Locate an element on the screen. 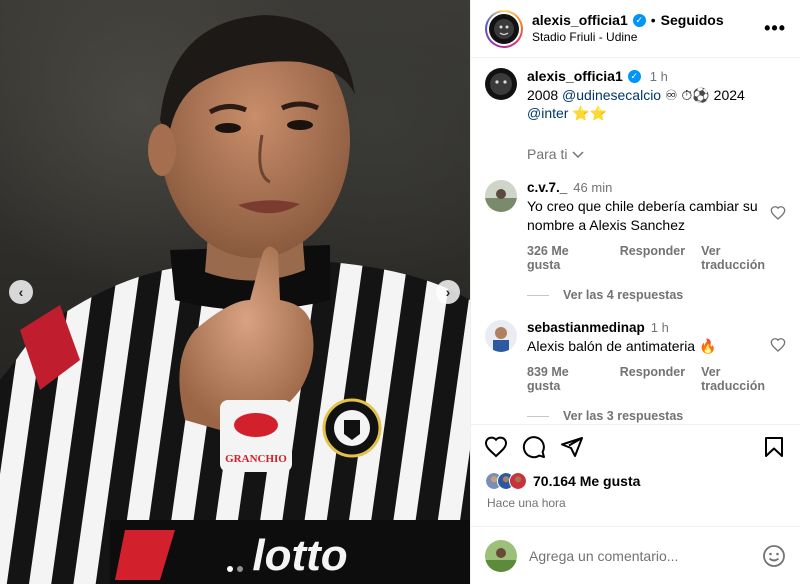  svg-text: lotto is located at coordinates (299, 555).